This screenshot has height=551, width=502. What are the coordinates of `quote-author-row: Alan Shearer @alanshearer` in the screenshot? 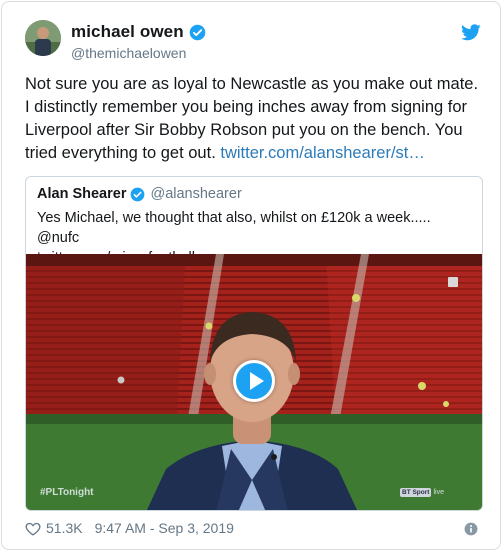 It's located at (139, 194).